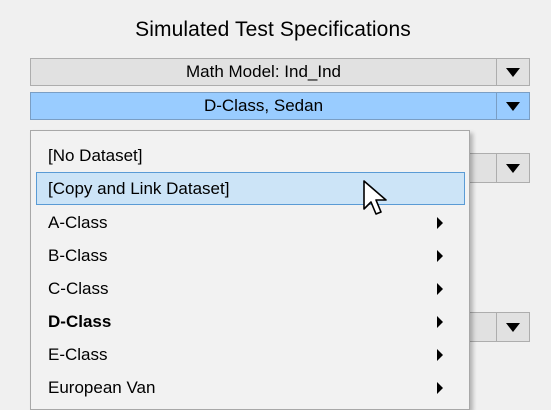 The image size is (551, 410). I want to click on menu-item-label: European Van, so click(102, 387).